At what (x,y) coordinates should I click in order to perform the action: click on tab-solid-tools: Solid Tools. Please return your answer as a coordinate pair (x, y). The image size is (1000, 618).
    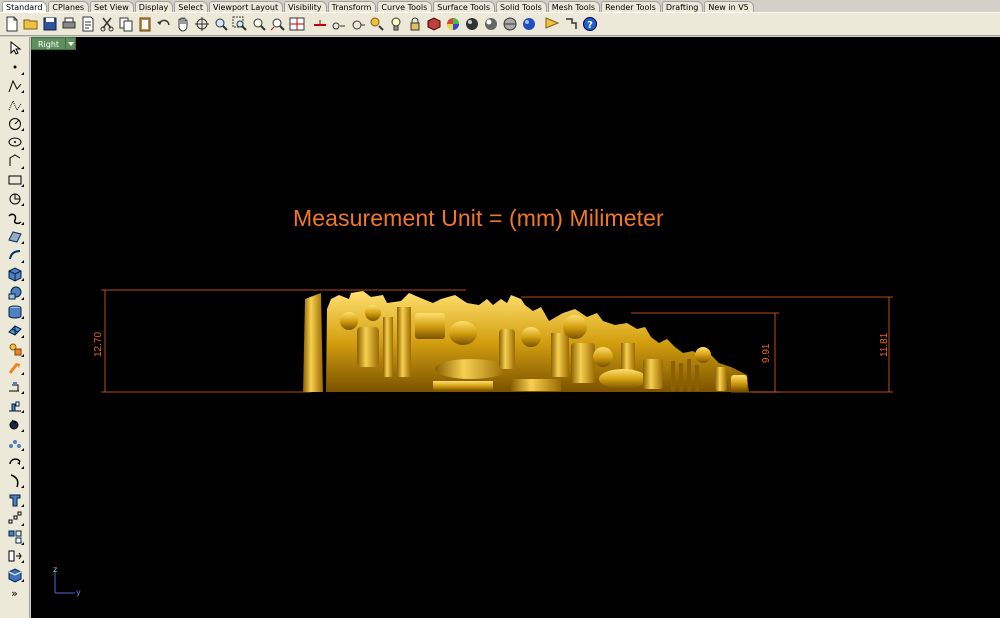
    Looking at the image, I should click on (521, 6).